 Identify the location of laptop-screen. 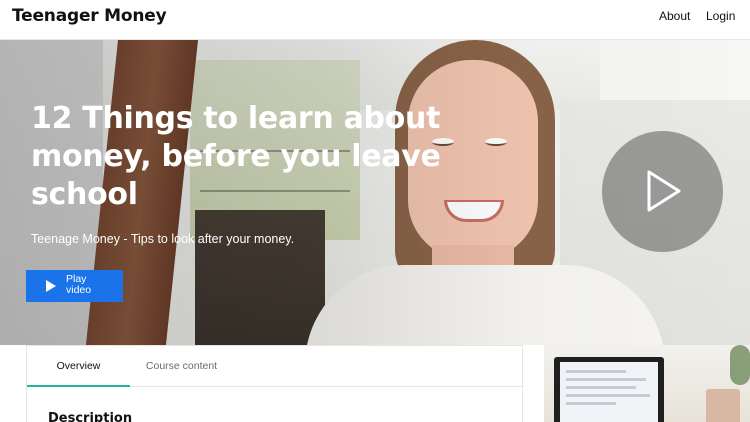
(609, 392).